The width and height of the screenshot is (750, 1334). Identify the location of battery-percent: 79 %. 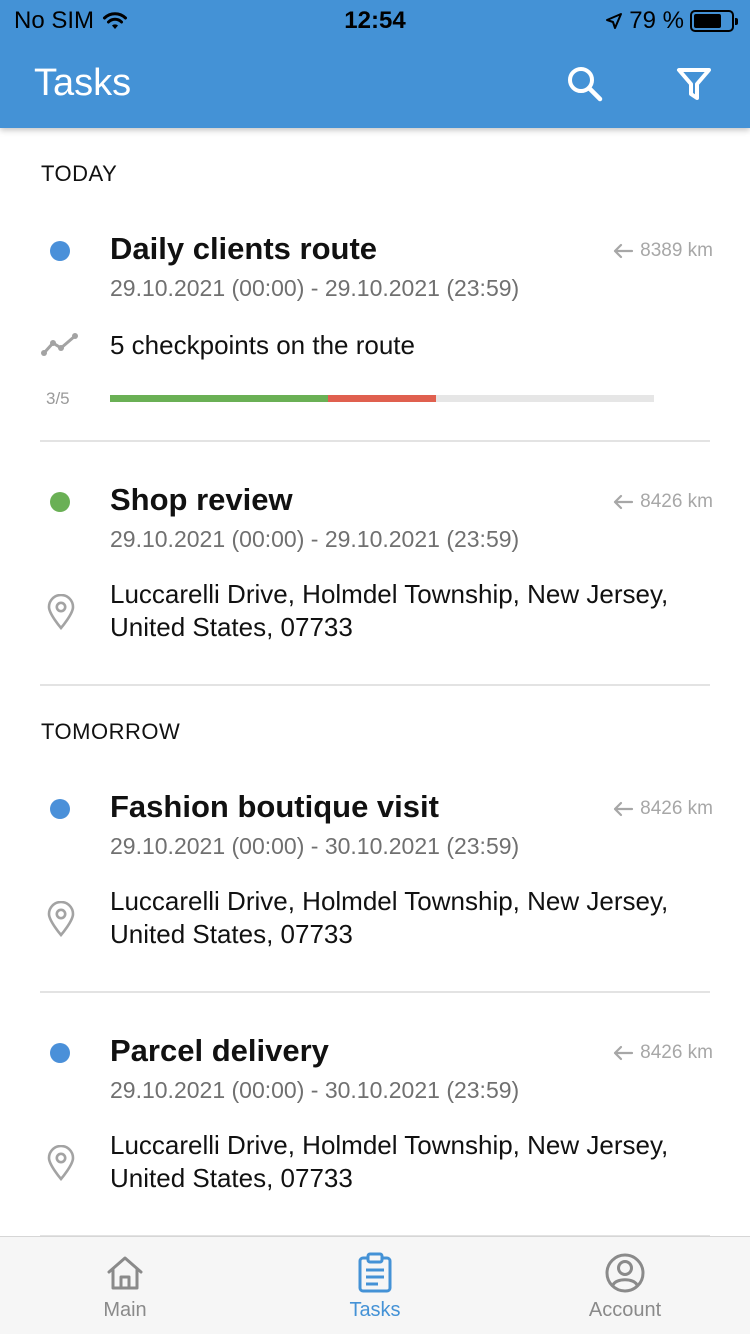
(656, 20).